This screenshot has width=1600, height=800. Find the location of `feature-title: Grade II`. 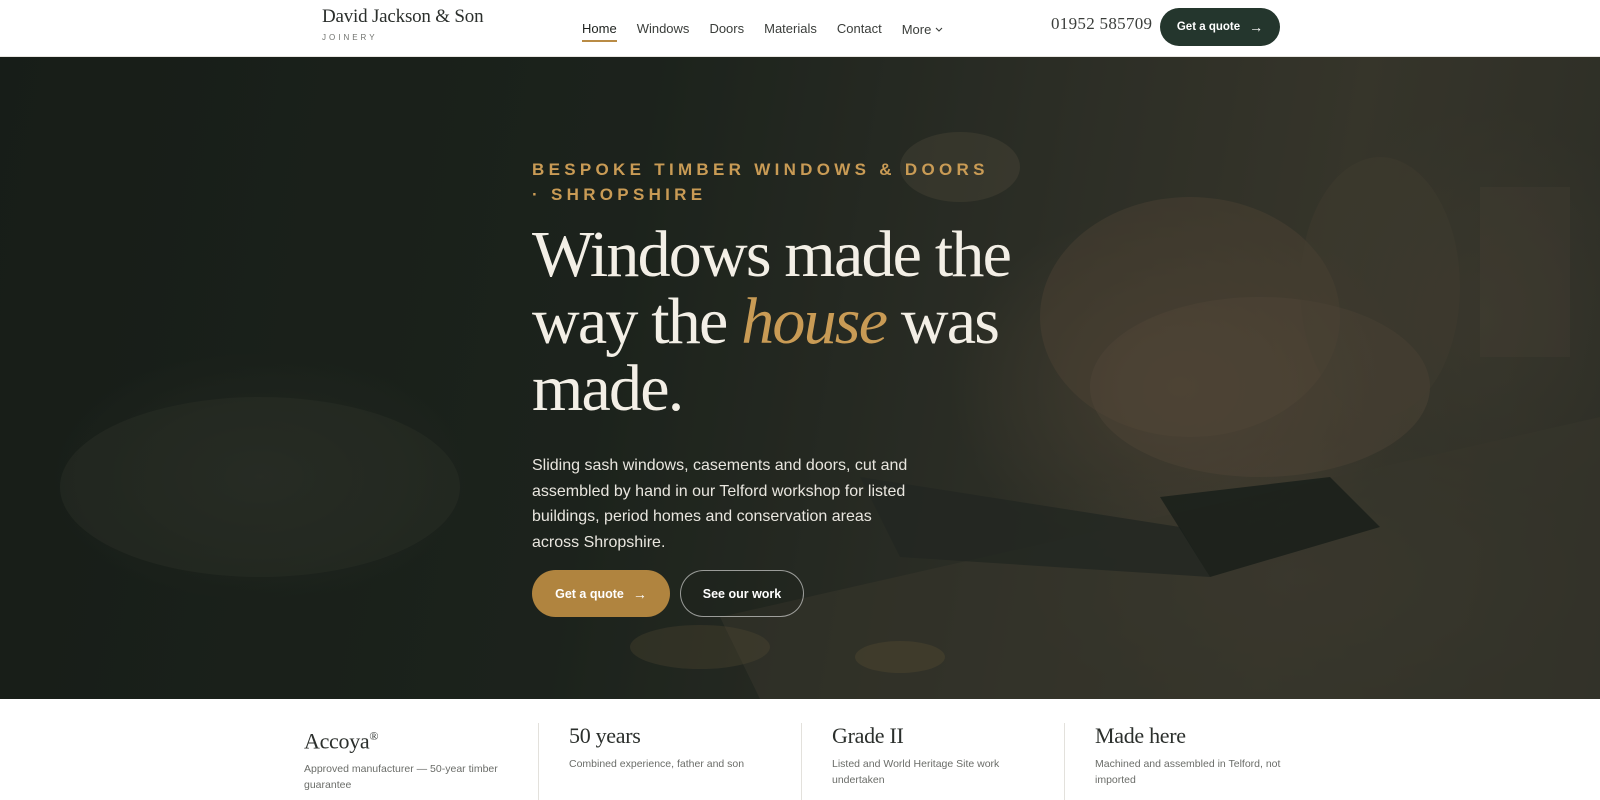

feature-title: Grade II is located at coordinates (868, 735).